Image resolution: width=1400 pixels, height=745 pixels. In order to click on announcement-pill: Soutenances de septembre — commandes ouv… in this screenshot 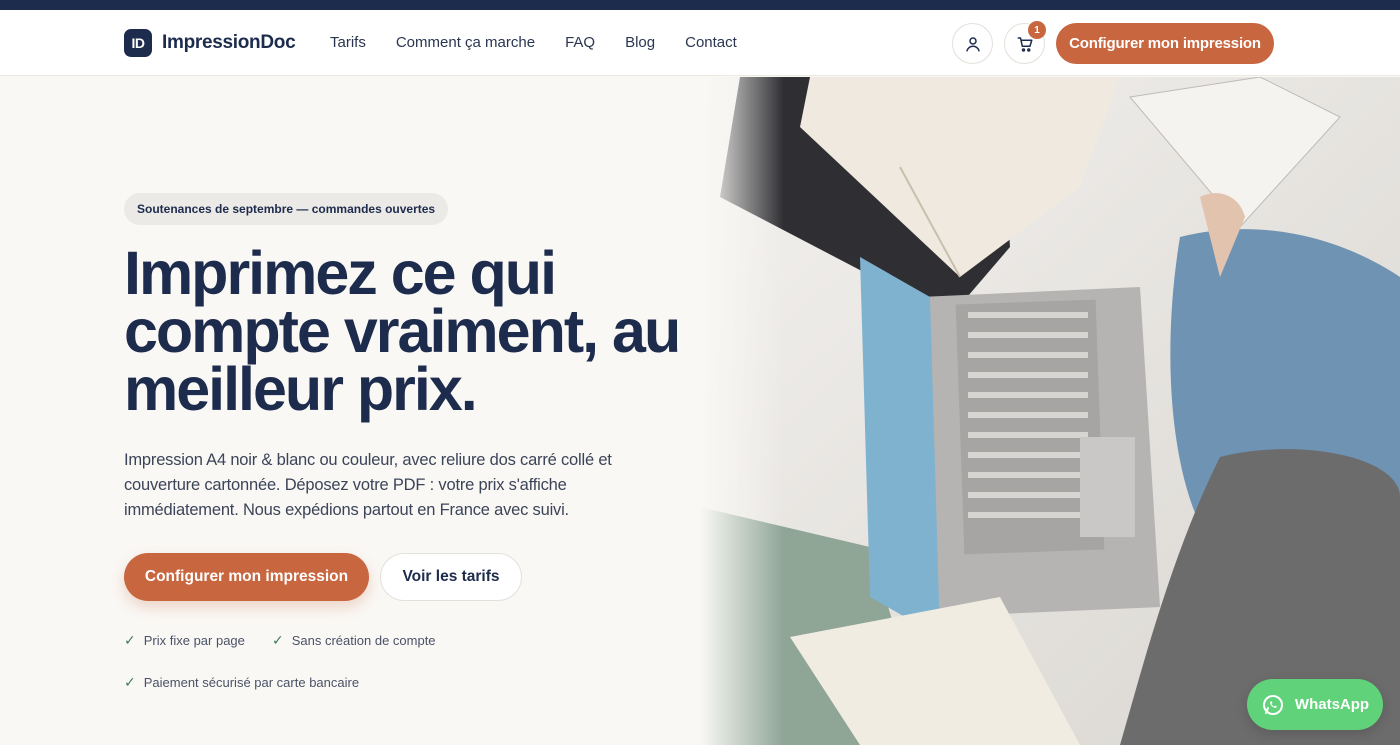, I will do `click(286, 209)`.